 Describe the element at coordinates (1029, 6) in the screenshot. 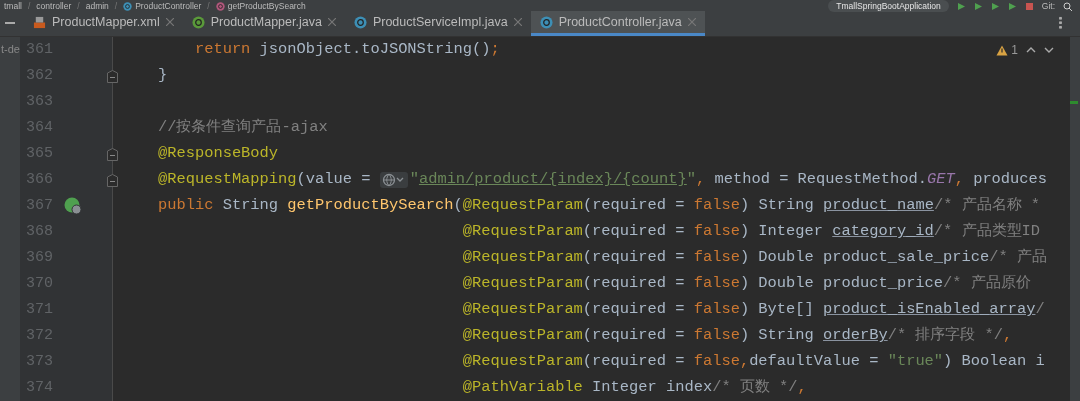

I see `stop-icon` at that location.